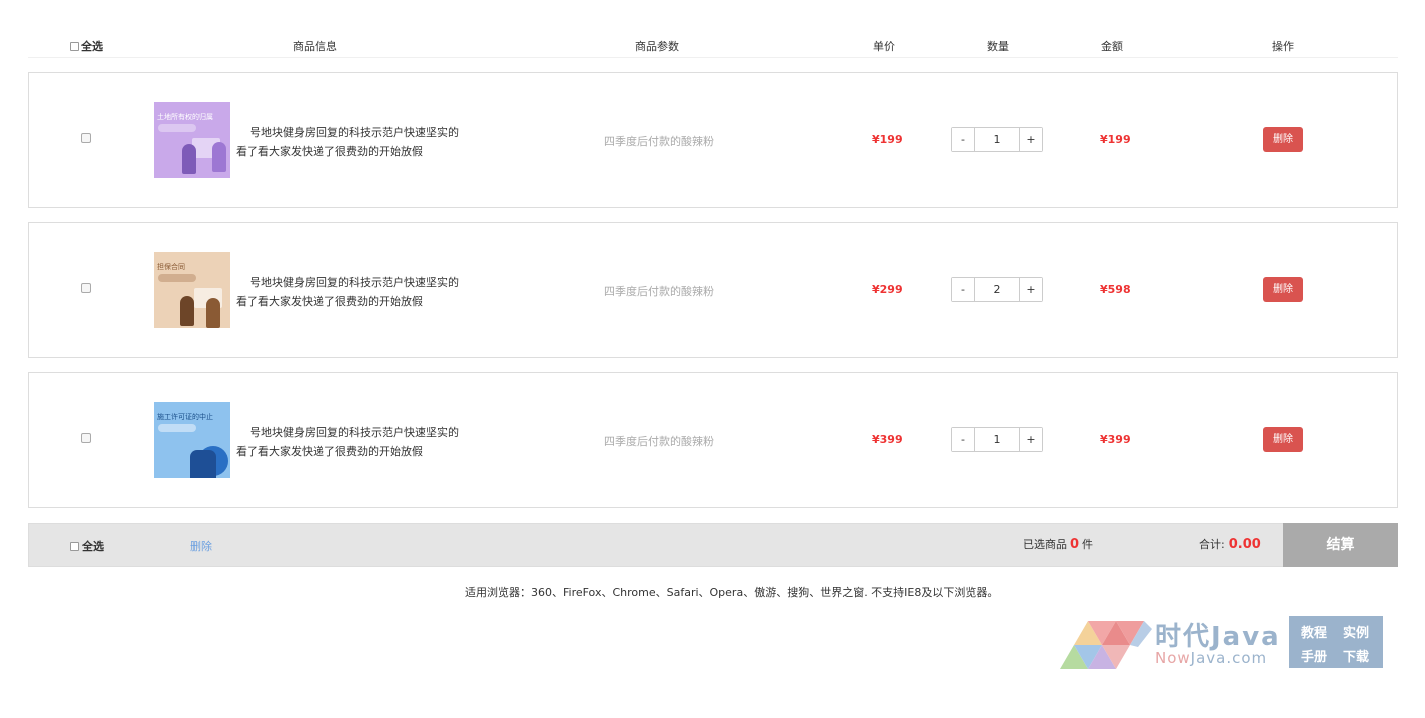 The height and width of the screenshot is (718, 1425). What do you see at coordinates (998, 46) in the screenshot?
I see `header-quantity: 数量` at bounding box center [998, 46].